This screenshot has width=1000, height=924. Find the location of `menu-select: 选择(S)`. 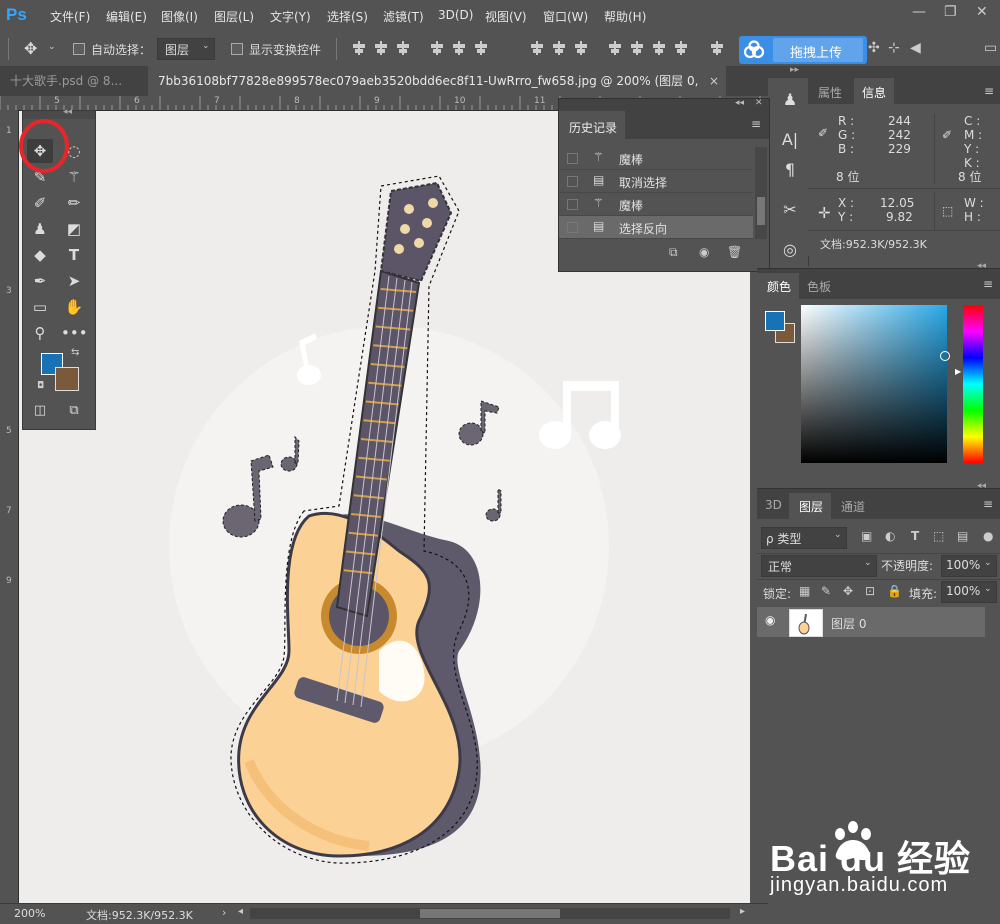

menu-select: 选择(S) is located at coordinates (347, 16).